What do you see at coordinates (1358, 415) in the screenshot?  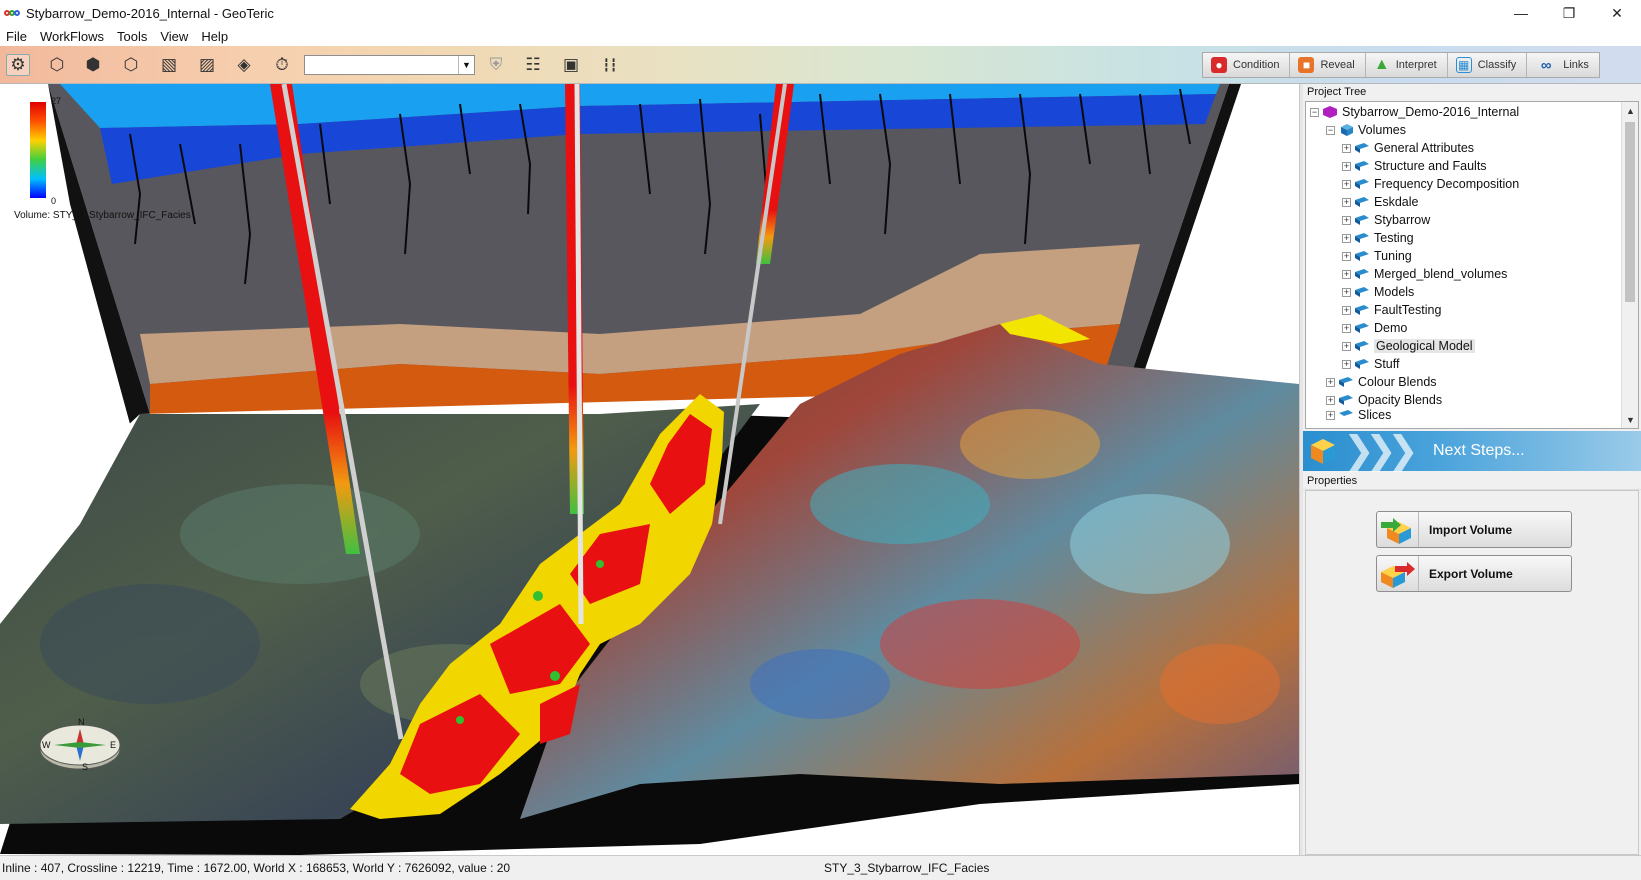 I see `tree-slices: + Slices` at bounding box center [1358, 415].